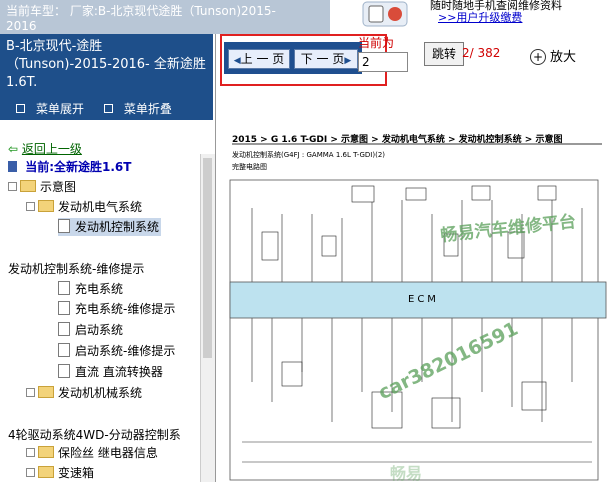 The height and width of the screenshot is (482, 607). What do you see at coordinates (207, 258) in the screenshot?
I see `scrollbar-thumb` at bounding box center [207, 258].